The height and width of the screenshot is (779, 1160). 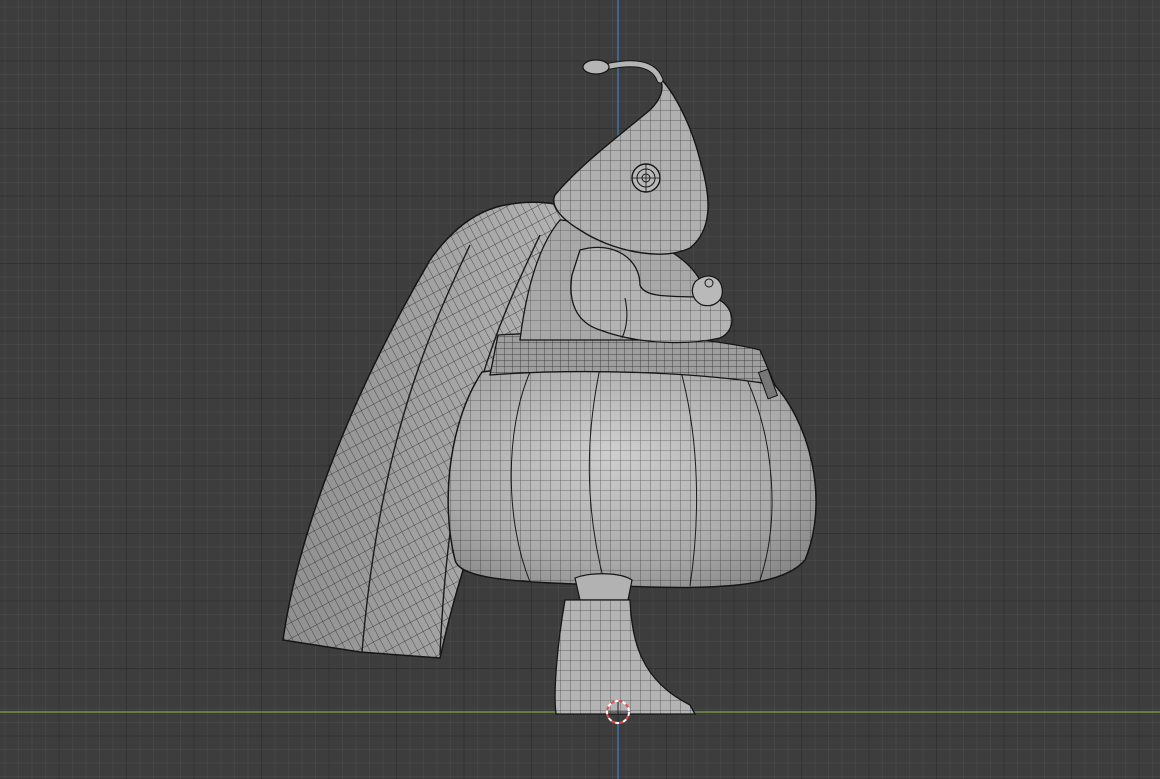 What do you see at coordinates (646, 178) in the screenshot?
I see `eye-icon` at bounding box center [646, 178].